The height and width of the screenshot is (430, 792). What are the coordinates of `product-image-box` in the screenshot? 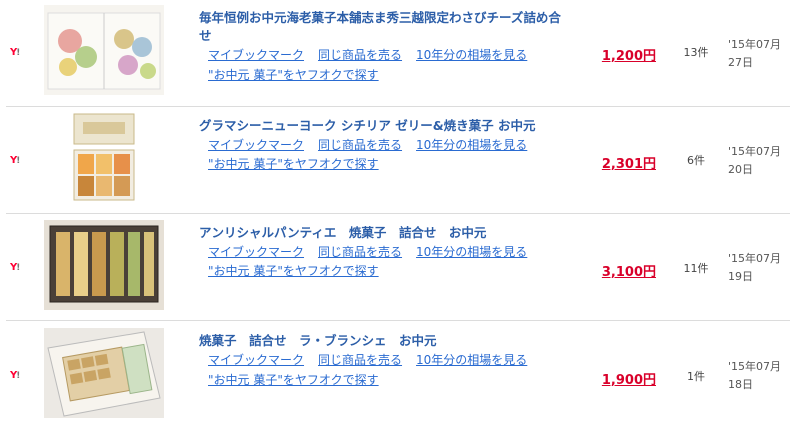 It's located at (104, 373).